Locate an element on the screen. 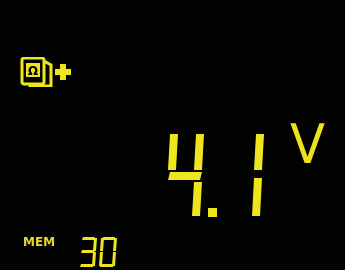 This screenshot has width=345, height=270. svg-text: Ω is located at coordinates (33, 71).